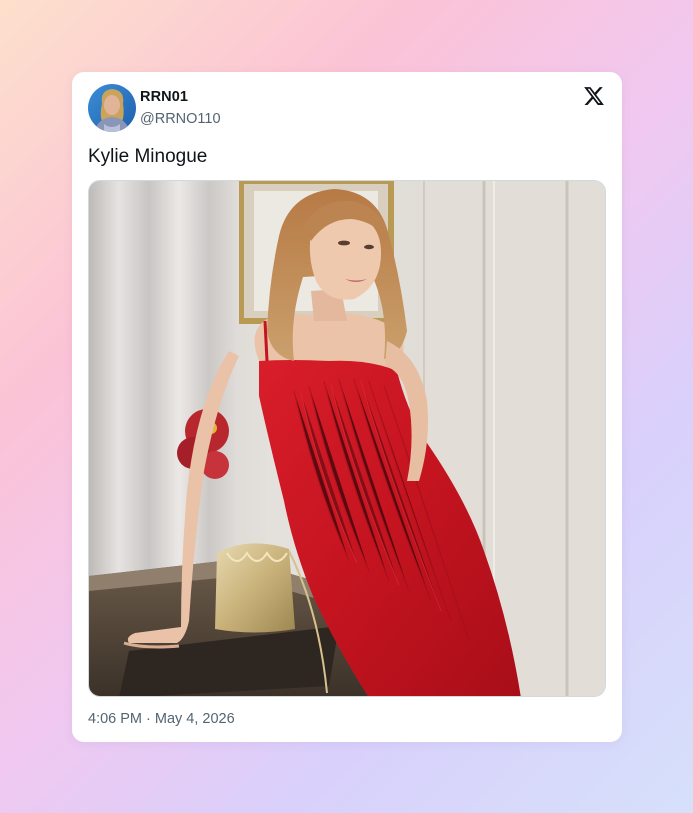 The height and width of the screenshot is (813, 693). What do you see at coordinates (594, 96) in the screenshot?
I see `x-logo-icon` at bounding box center [594, 96].